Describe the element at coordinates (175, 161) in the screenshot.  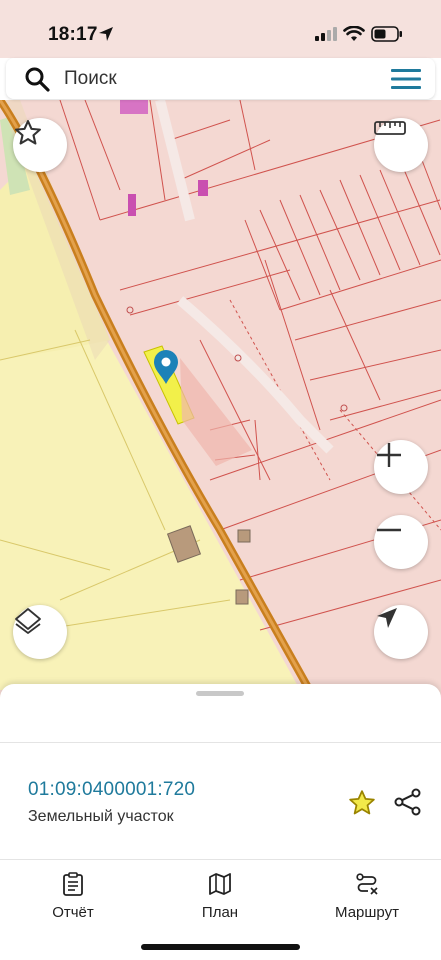
I see `local-road` at that location.